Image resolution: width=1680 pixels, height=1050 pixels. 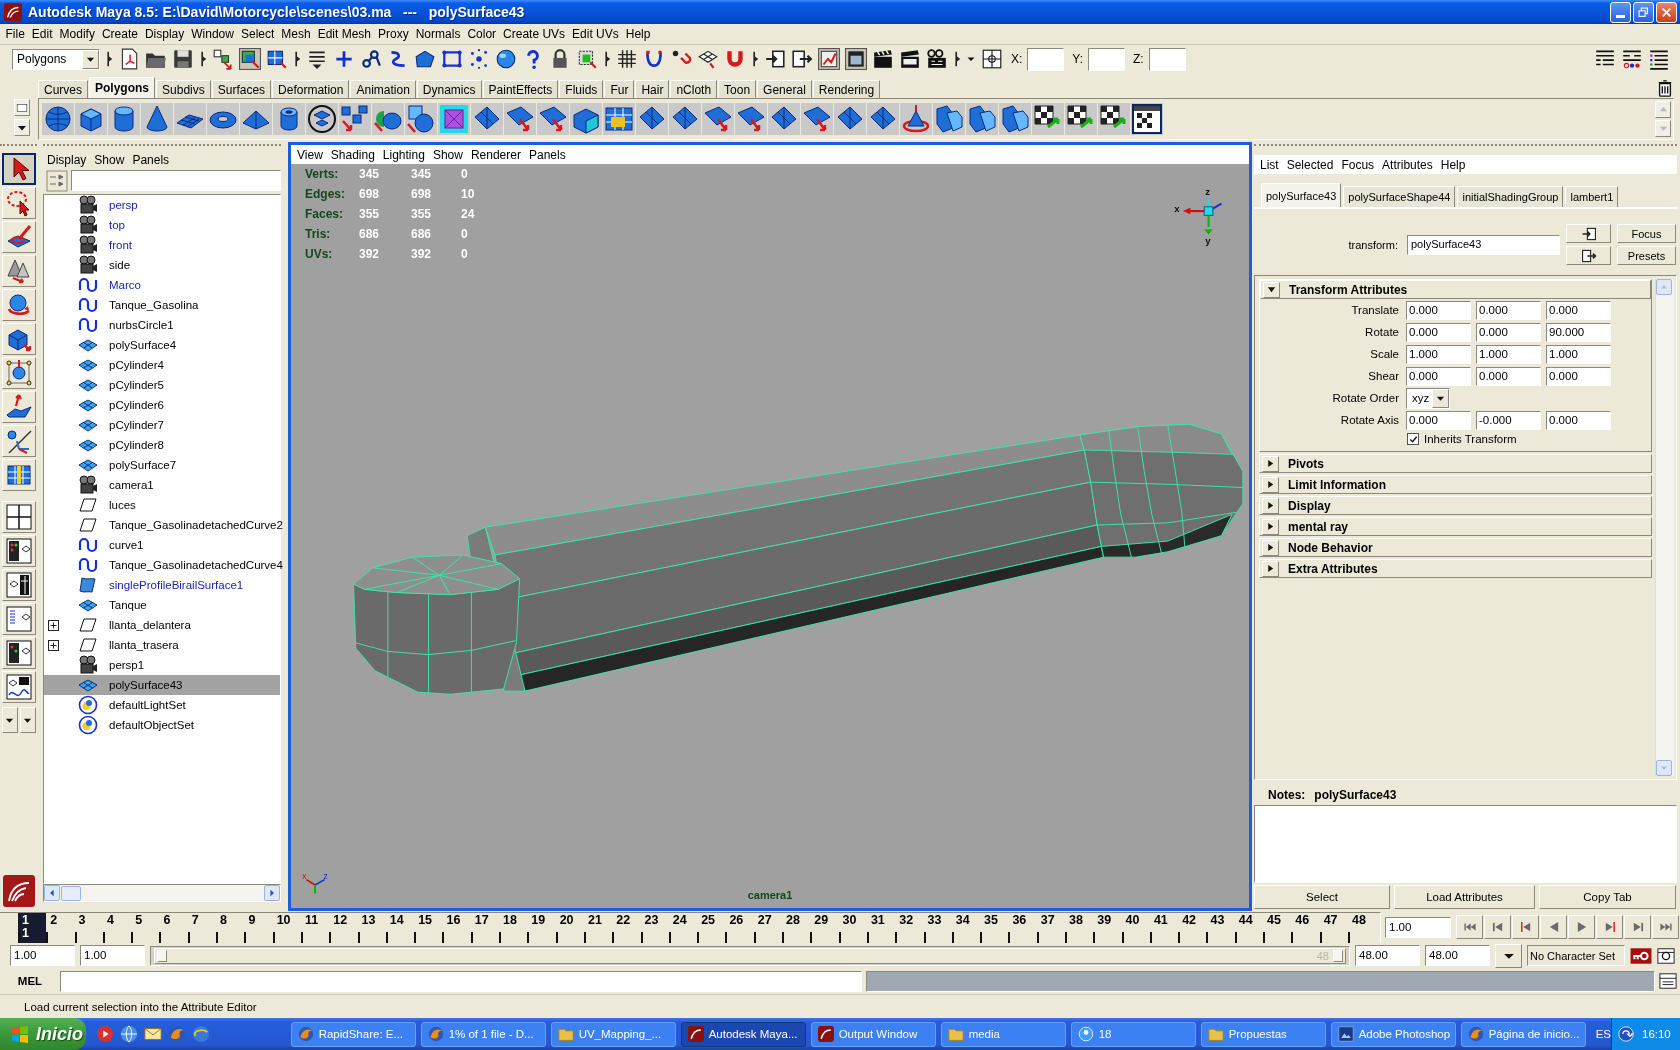 I want to click on taskbar-button: 18, so click(x=1133, y=1034).